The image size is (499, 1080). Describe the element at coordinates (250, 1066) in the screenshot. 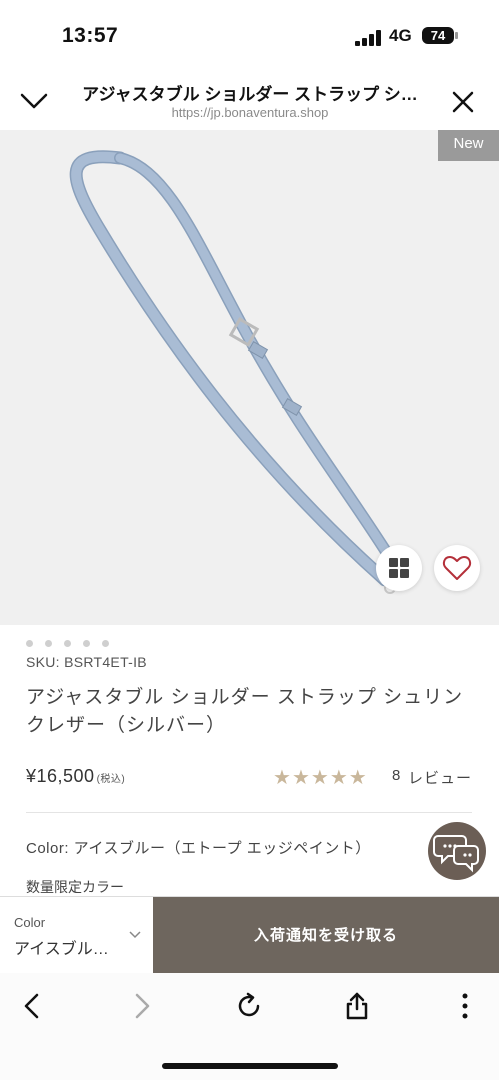

I see `home-indicator` at that location.